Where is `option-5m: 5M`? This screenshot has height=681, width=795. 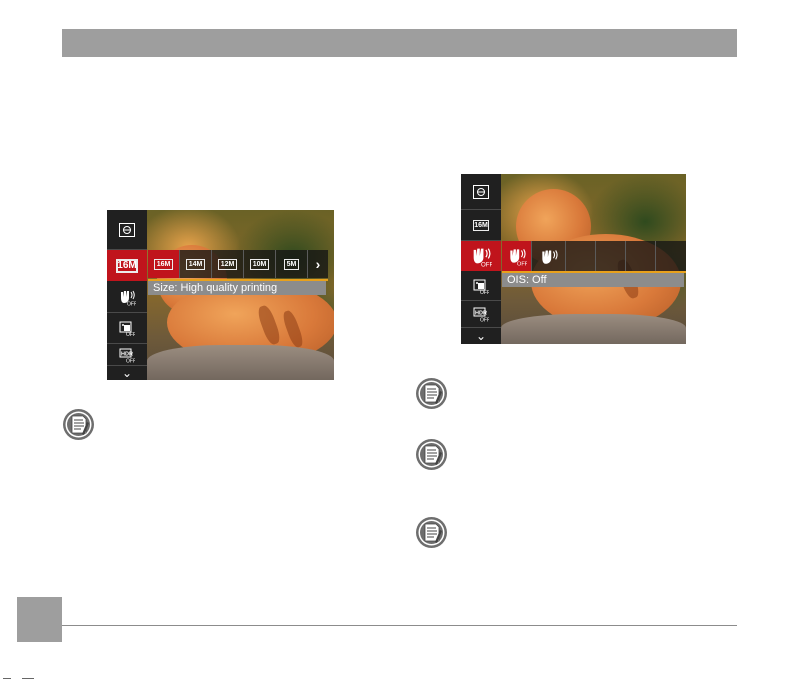
option-5m: 5M is located at coordinates (292, 264).